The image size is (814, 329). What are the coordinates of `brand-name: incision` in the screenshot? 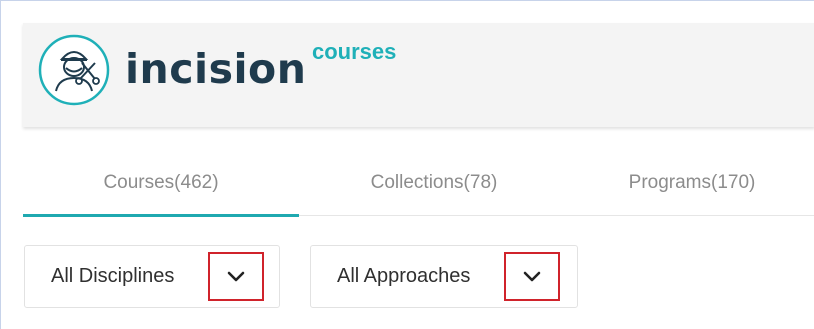 It's located at (215, 69).